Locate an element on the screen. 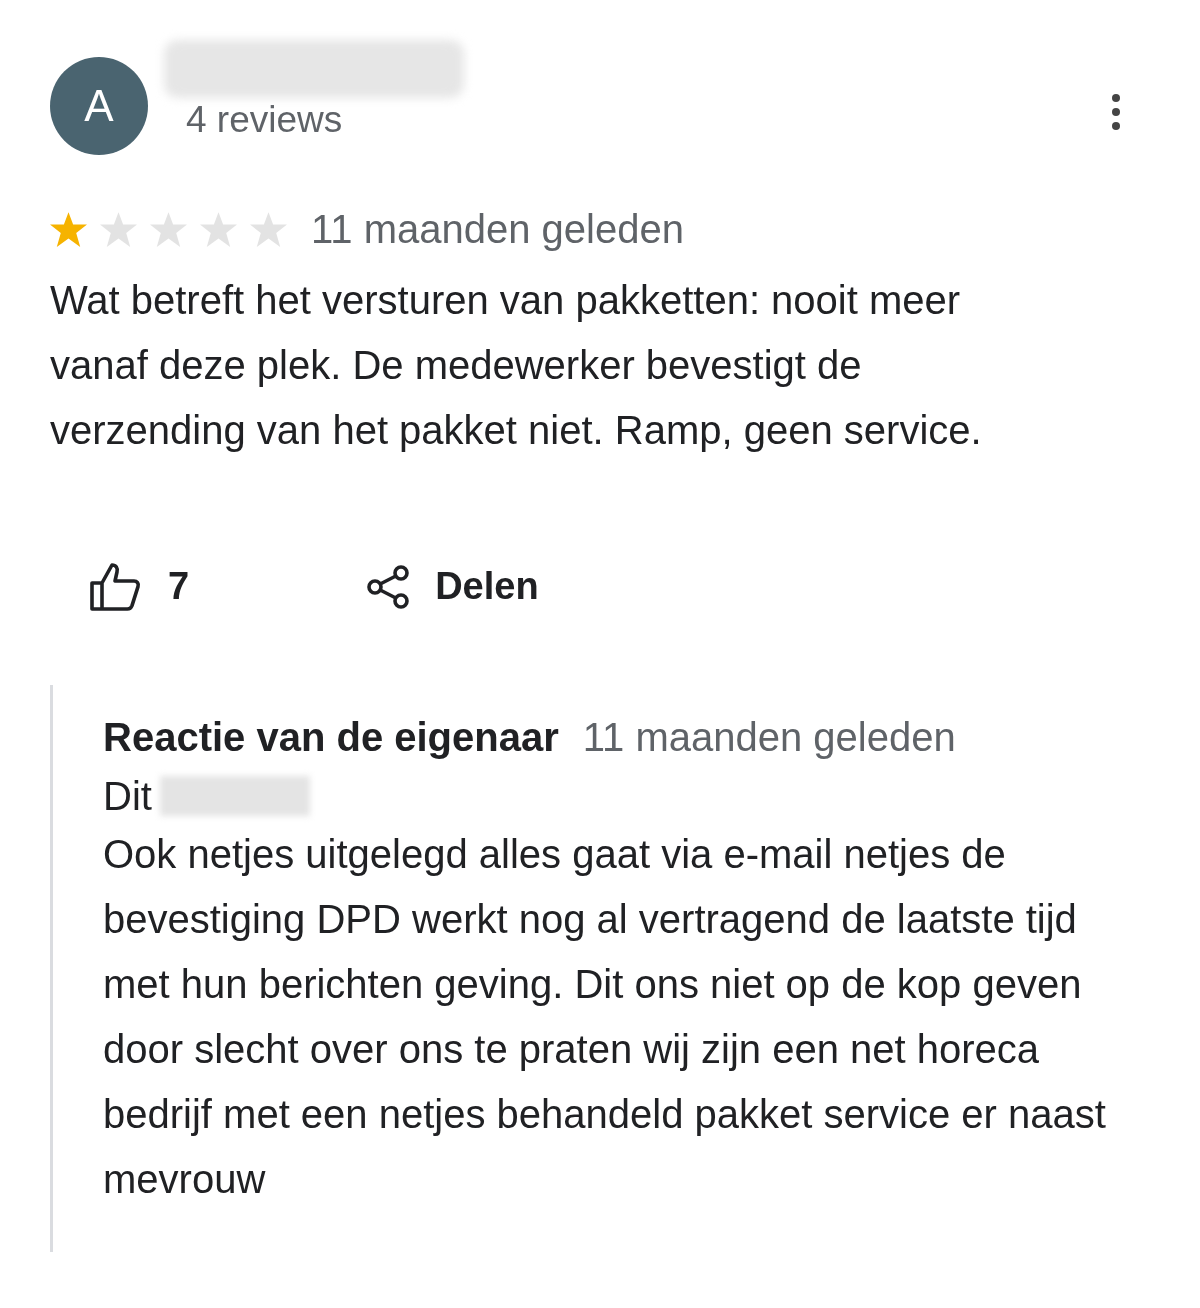 The width and height of the screenshot is (1200, 1308). owner-response-time: 11 maanden geleden is located at coordinates (769, 737).